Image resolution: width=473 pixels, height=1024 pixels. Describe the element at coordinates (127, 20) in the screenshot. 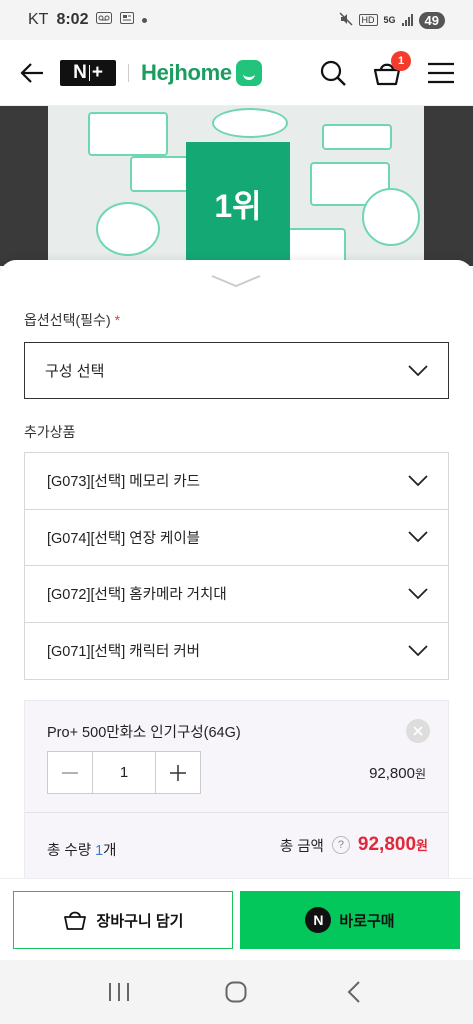

I see `news-icon` at that location.